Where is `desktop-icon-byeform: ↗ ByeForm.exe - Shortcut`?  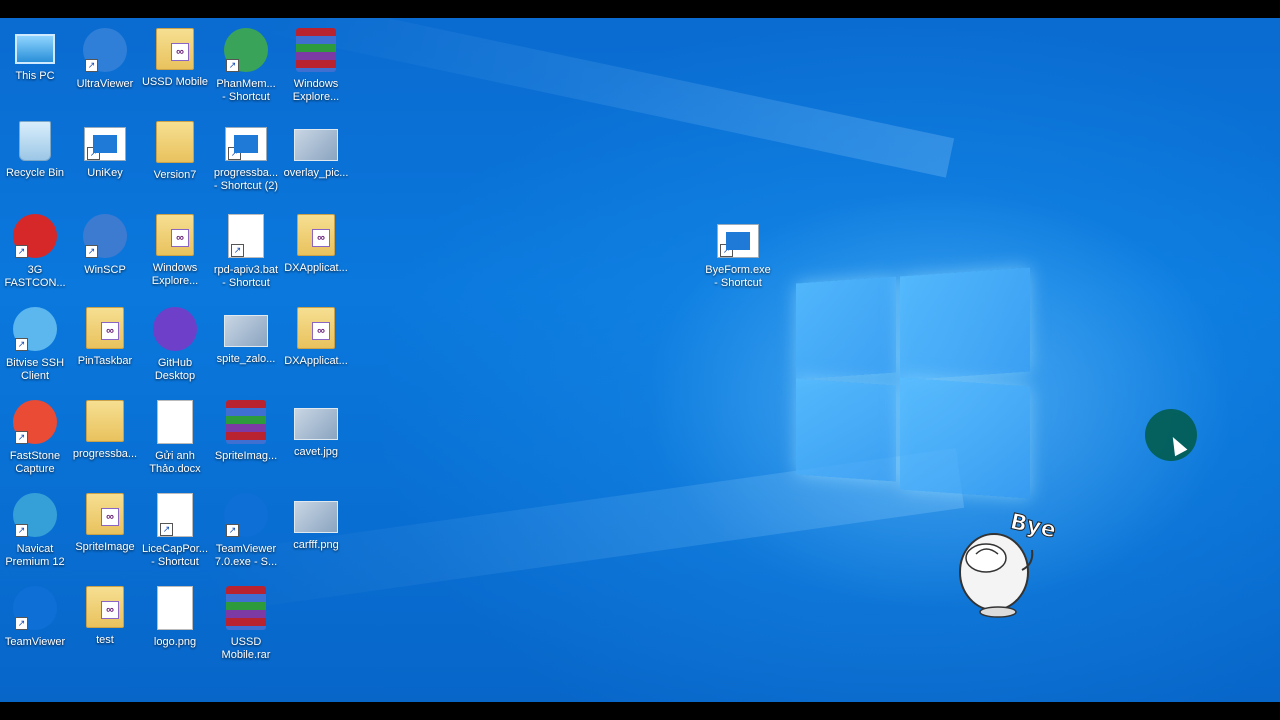
desktop-icon-byeform: ↗ ByeForm.exe - Shortcut is located at coordinates (738, 254).